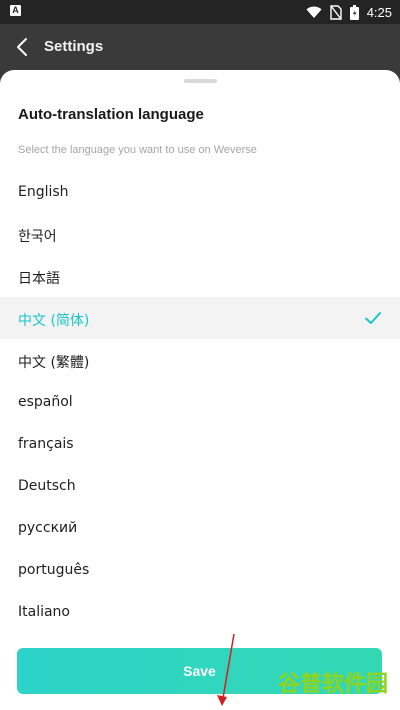 The width and height of the screenshot is (400, 710). What do you see at coordinates (200, 444) in the screenshot?
I see `language-item-french: français` at bounding box center [200, 444].